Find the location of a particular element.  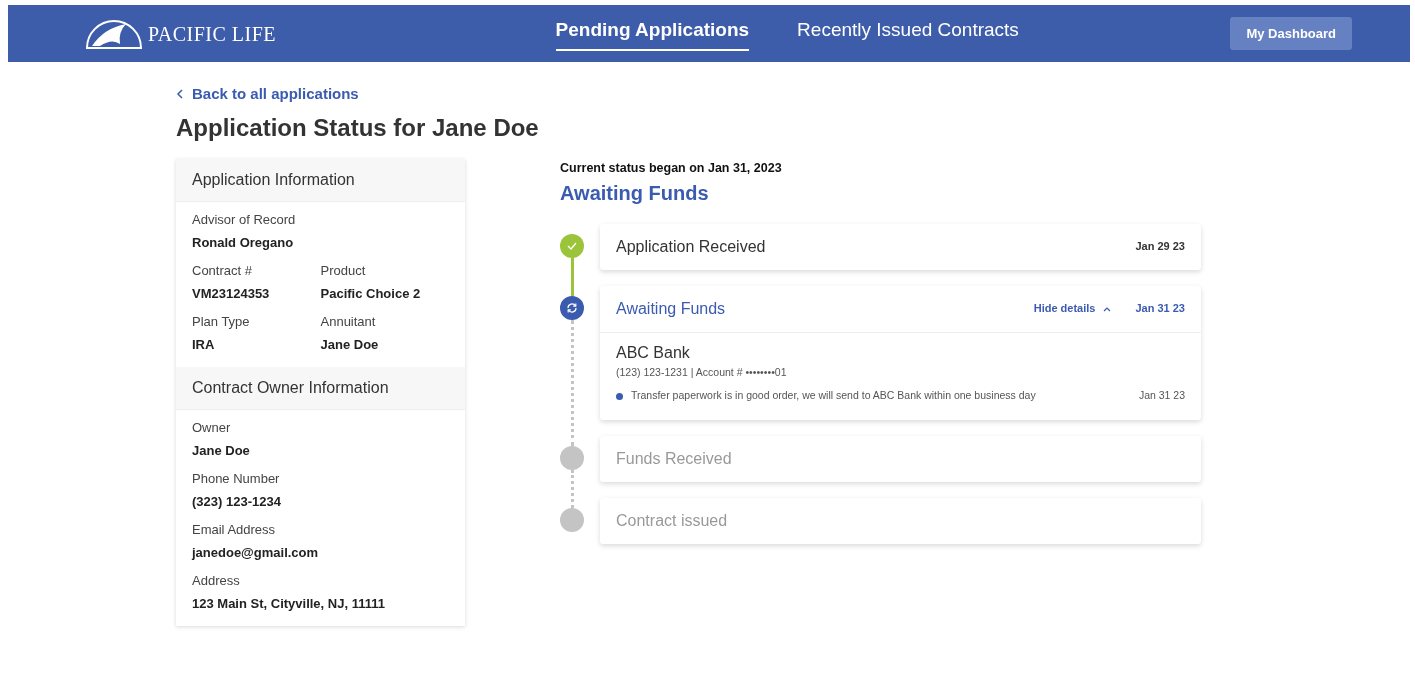

section-header: Contract Owner Information is located at coordinates (320, 388).